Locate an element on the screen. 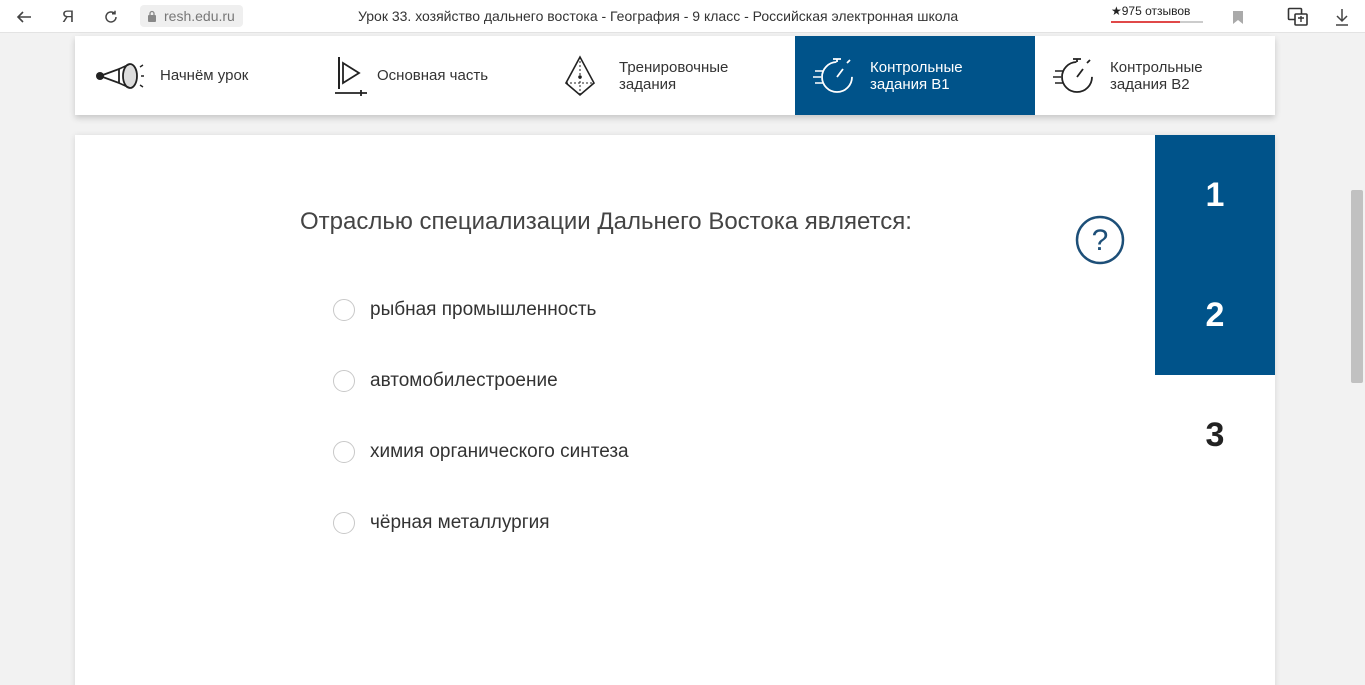 This screenshot has height=685, width=1365. question-circle-icon: ? is located at coordinates (1100, 240).